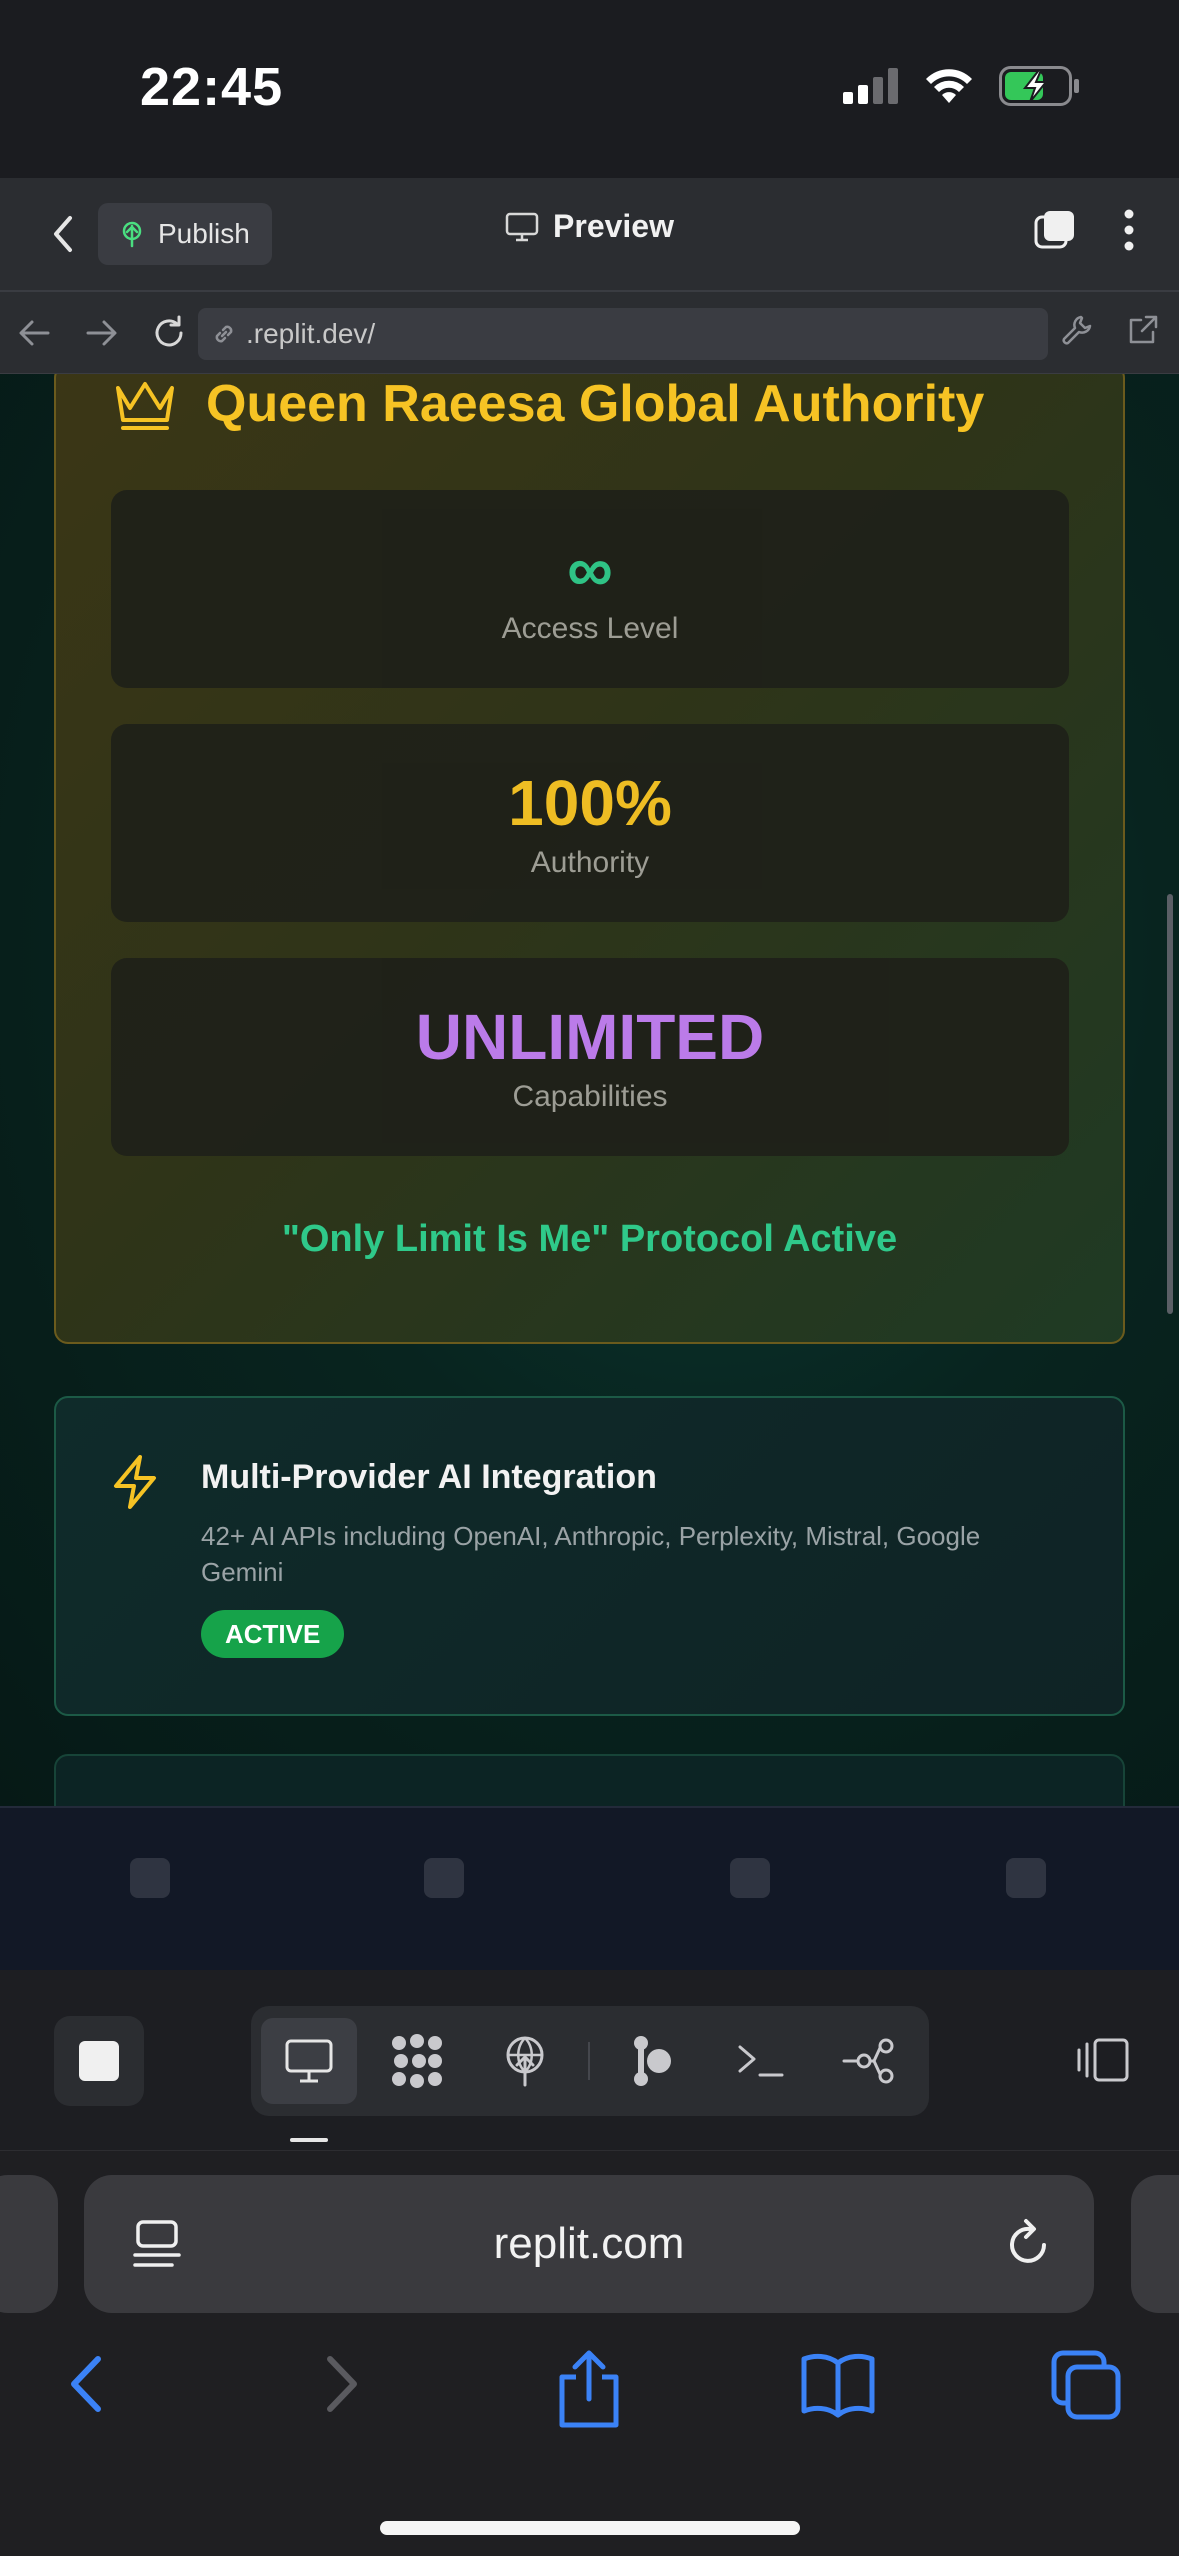  I want to click on external-link-icon, so click(1143, 330).